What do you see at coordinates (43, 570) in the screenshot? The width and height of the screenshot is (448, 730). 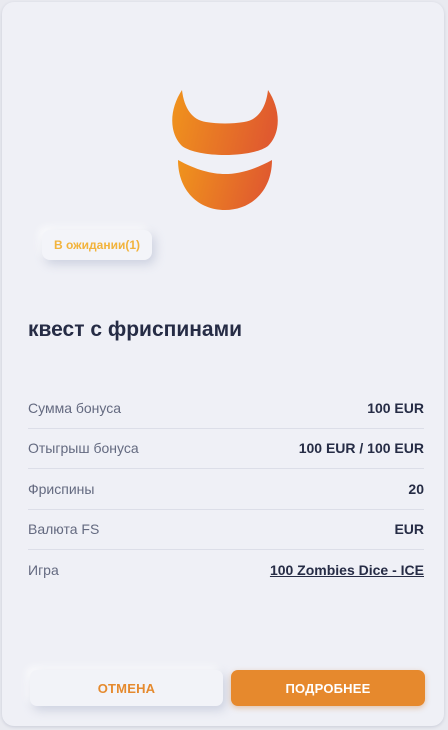 I see `detail-label: Игра` at bounding box center [43, 570].